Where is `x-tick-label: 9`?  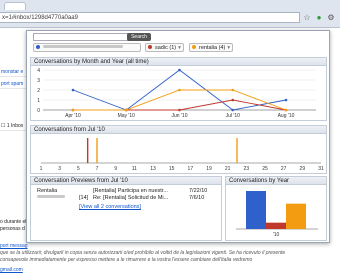
x-tick-label: 9 is located at coordinates (115, 169).